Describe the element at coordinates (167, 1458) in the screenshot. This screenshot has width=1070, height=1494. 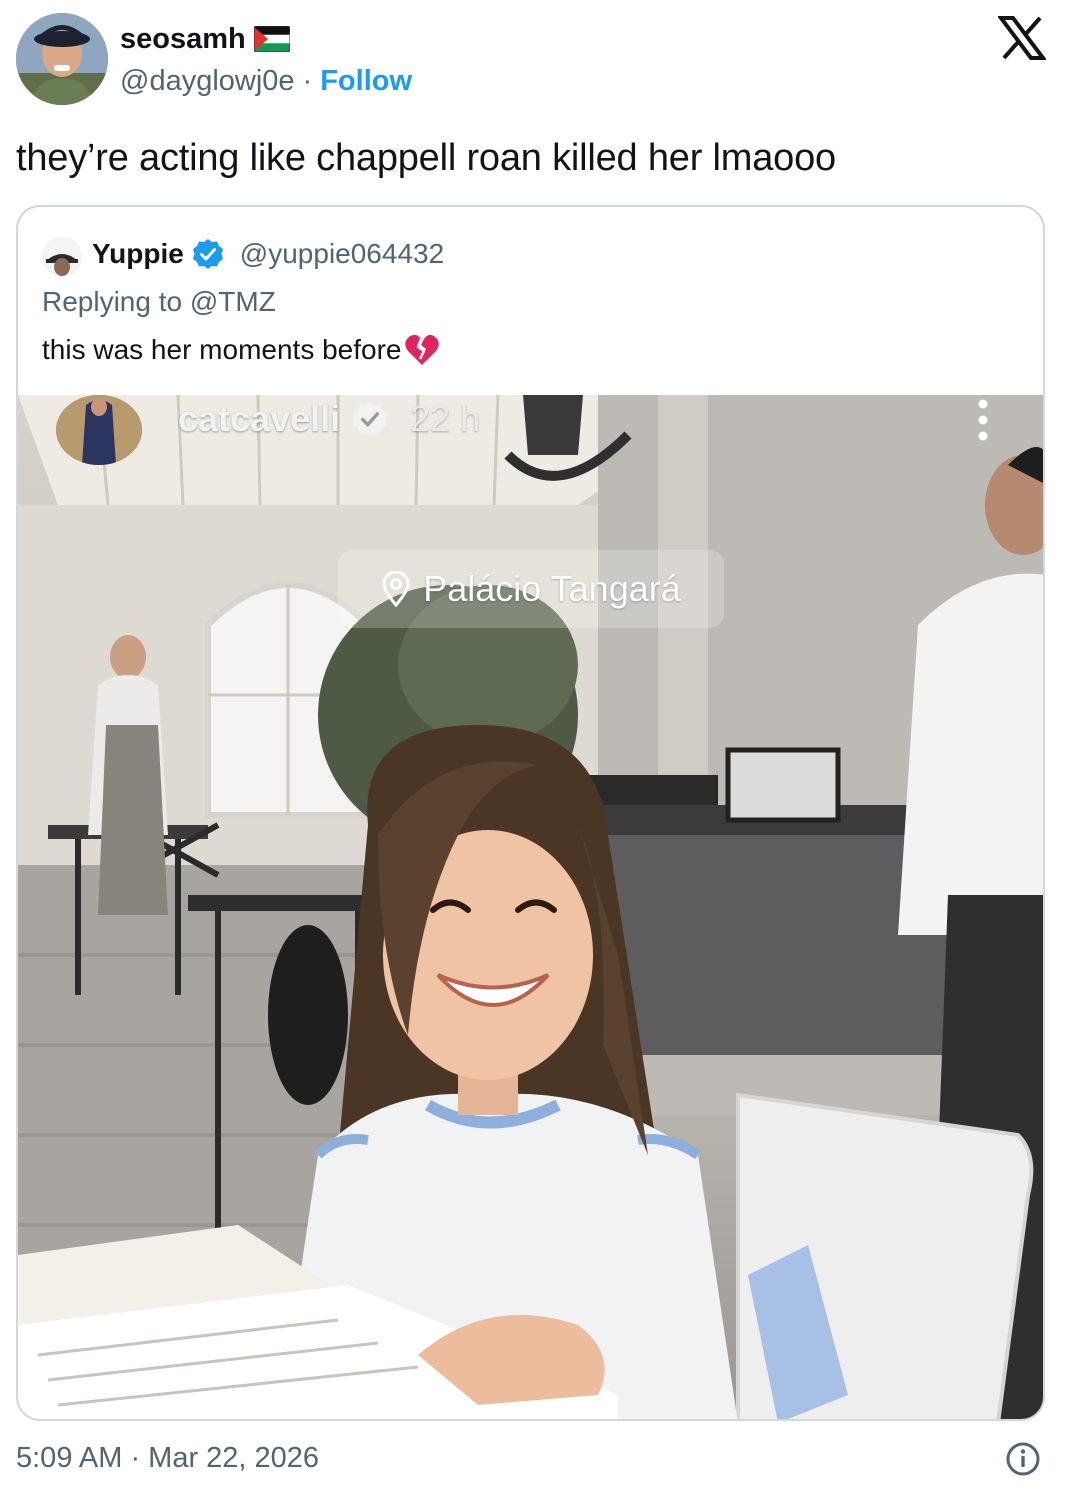
I see `tweet-timestamp: 5:09 AM · Mar 22, 2026` at that location.